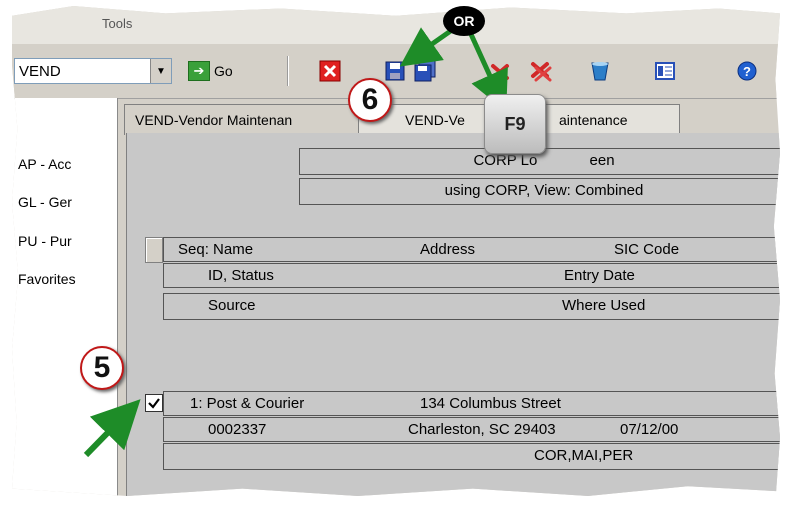  Describe the element at coordinates (102, 368) in the screenshot. I see `step-5-callout: 5` at that location.